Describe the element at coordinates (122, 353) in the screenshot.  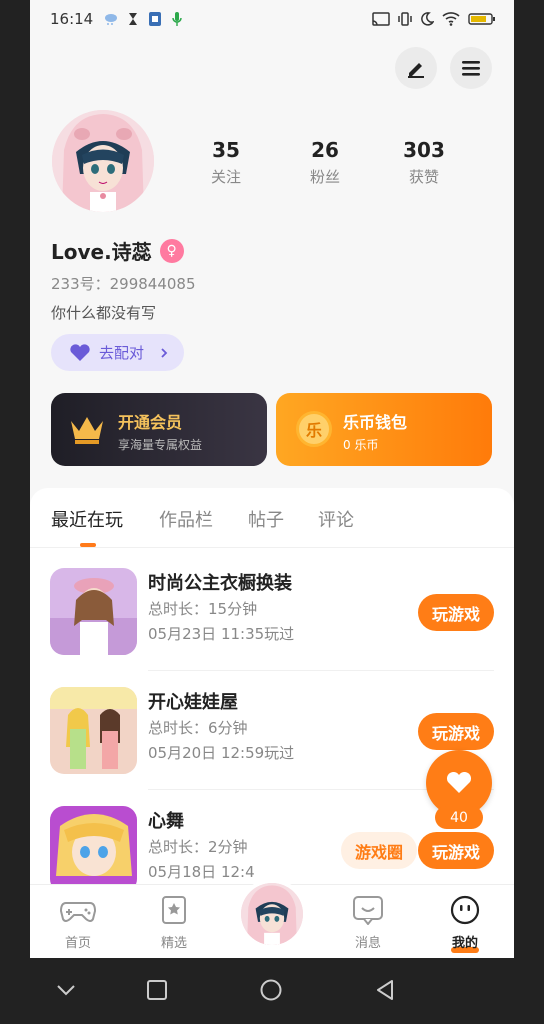
I see `match-label: 去配对` at that location.